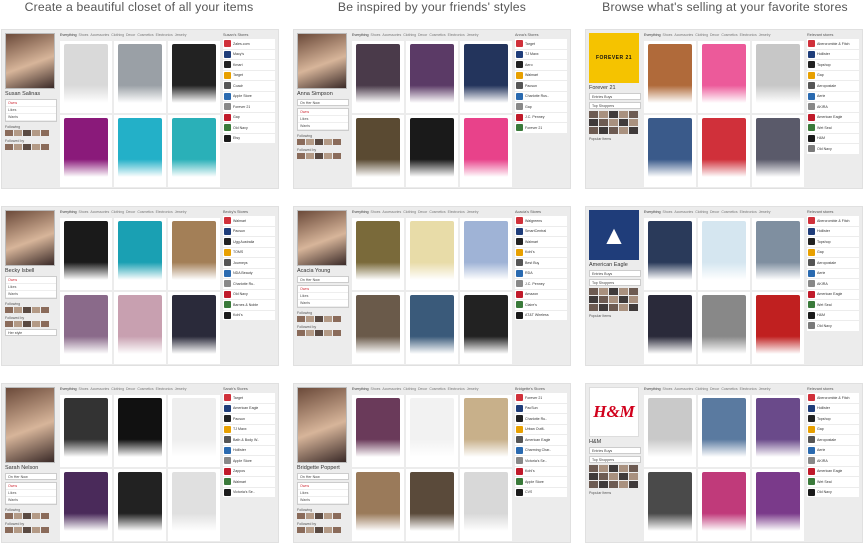 This screenshot has width=865, height=546. I want to click on entries-buys-dropdown: Entries Buys, so click(615, 450).